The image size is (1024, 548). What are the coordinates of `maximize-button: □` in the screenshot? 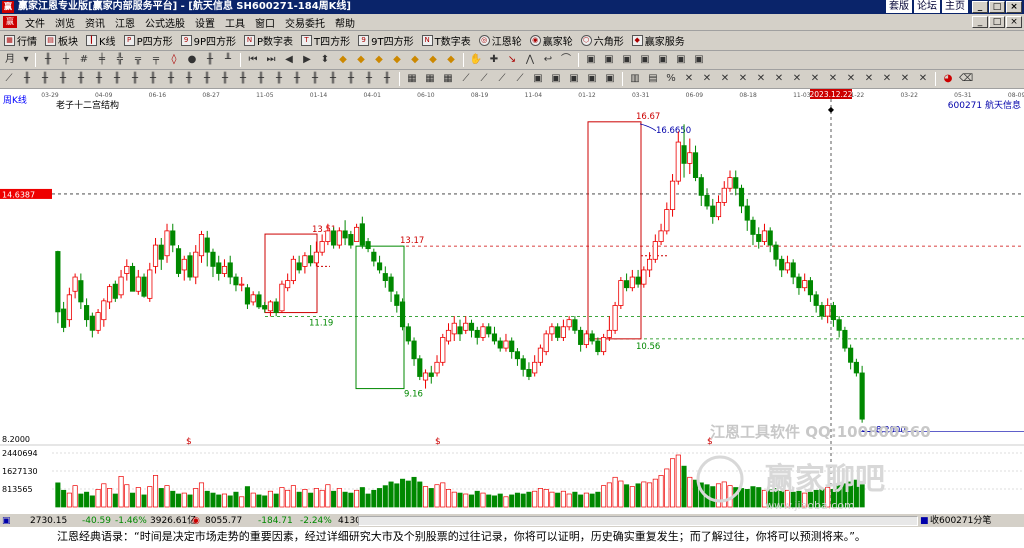 It's located at (997, 7).